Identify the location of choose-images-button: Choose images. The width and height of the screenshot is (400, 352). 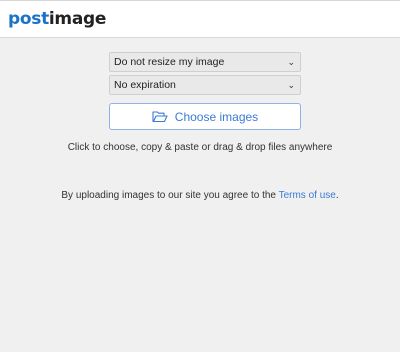
(205, 116).